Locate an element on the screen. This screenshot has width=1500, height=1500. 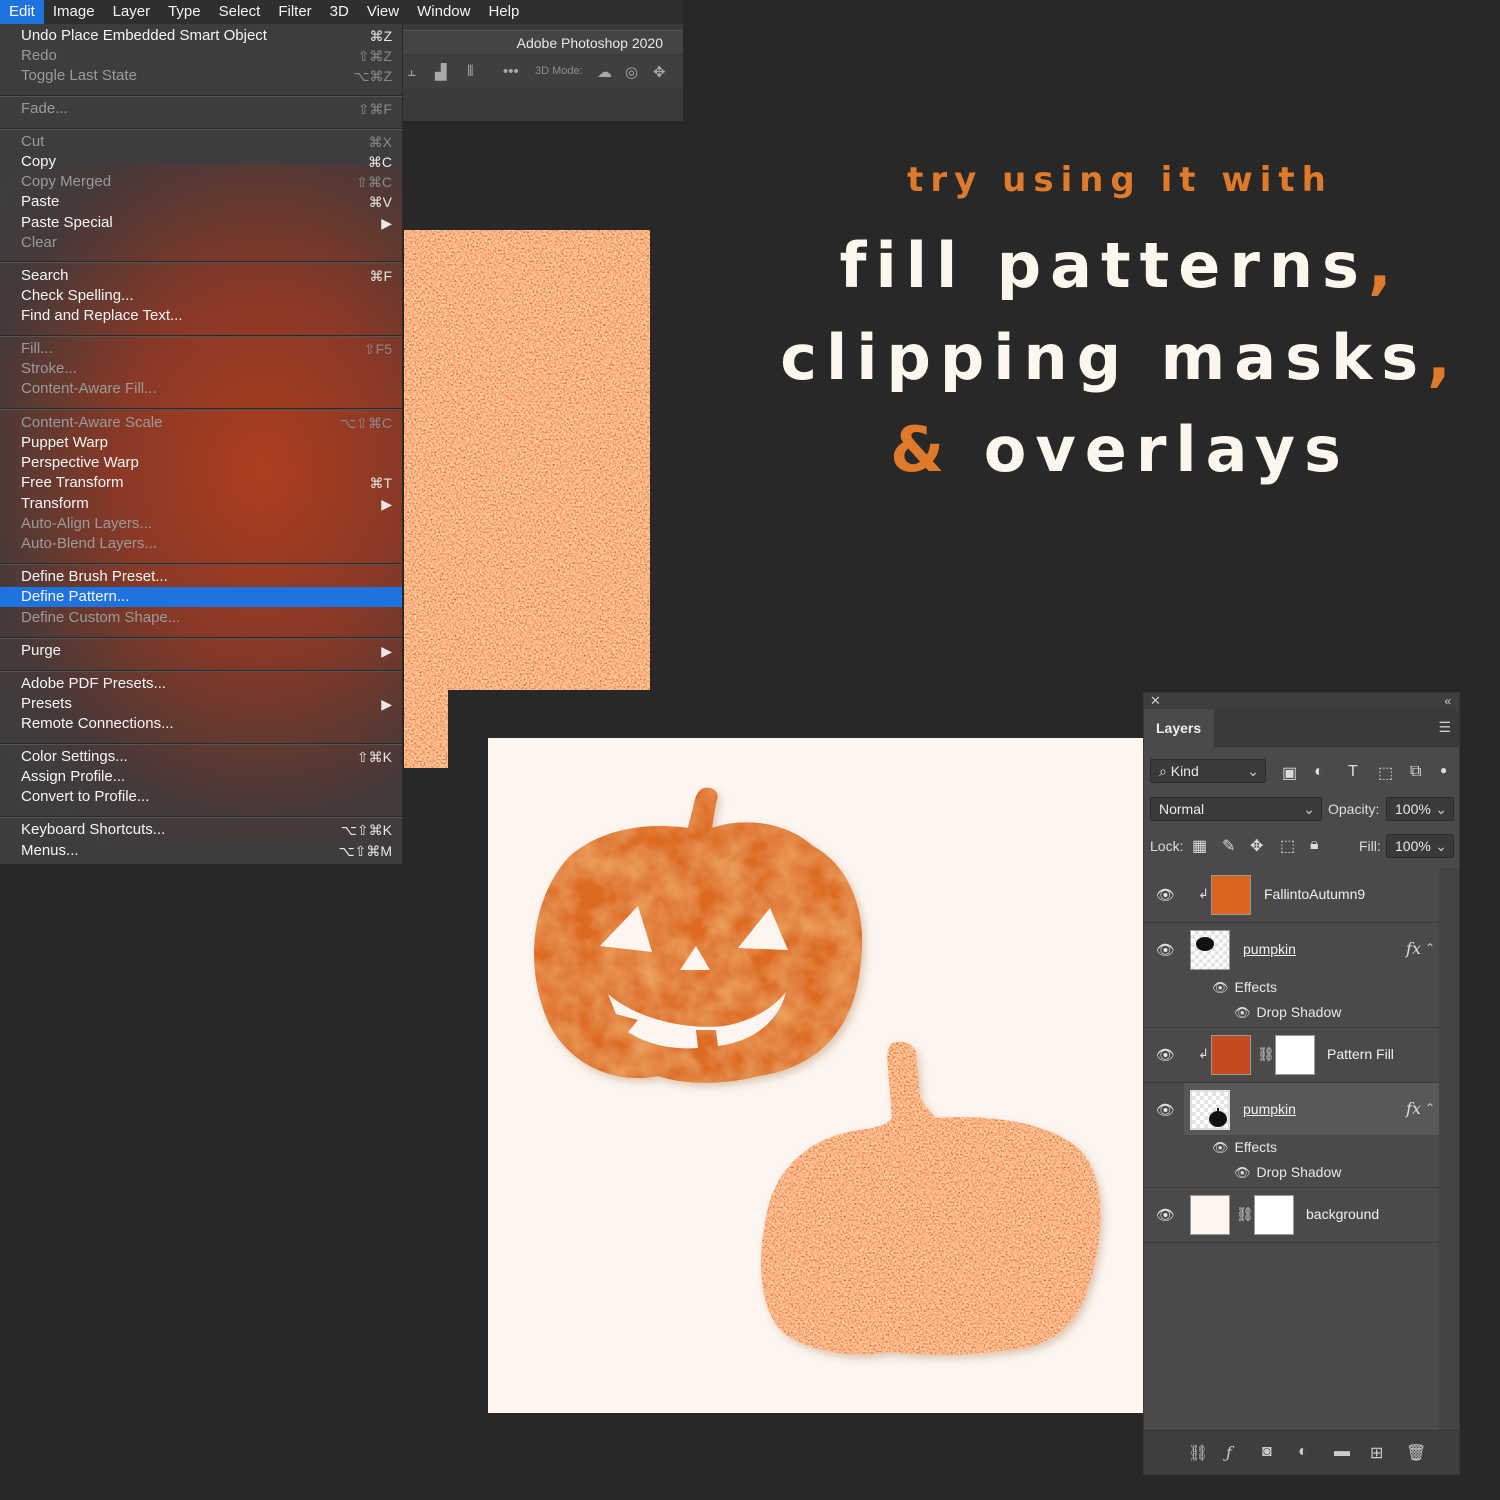
layer-row-pumpkin-top: 👁︎ pumpkin fx ⌃ 👁︎ Effects 👁︎ Drop Shadow is located at coordinates (1291, 975).